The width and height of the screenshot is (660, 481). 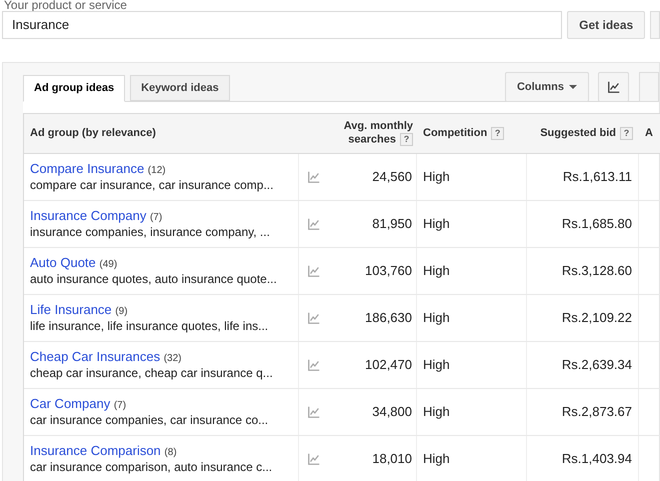 I want to click on keyword-count: (49), so click(x=108, y=264).